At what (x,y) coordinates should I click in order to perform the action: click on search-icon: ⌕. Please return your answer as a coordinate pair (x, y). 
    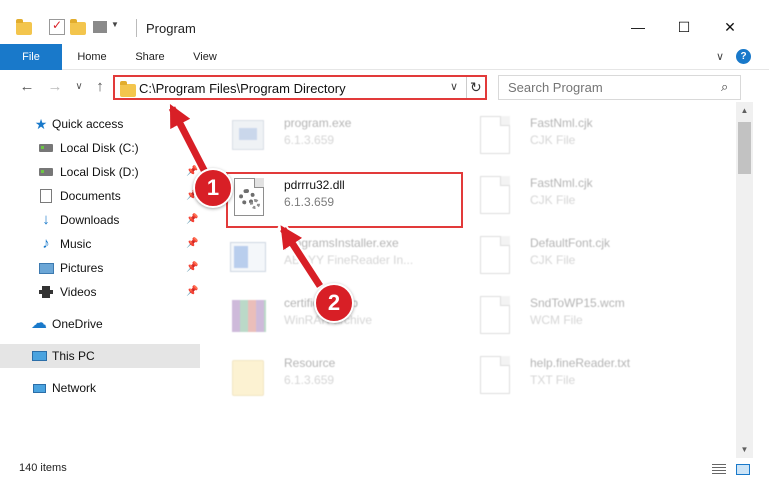
    Looking at the image, I should click on (724, 87).